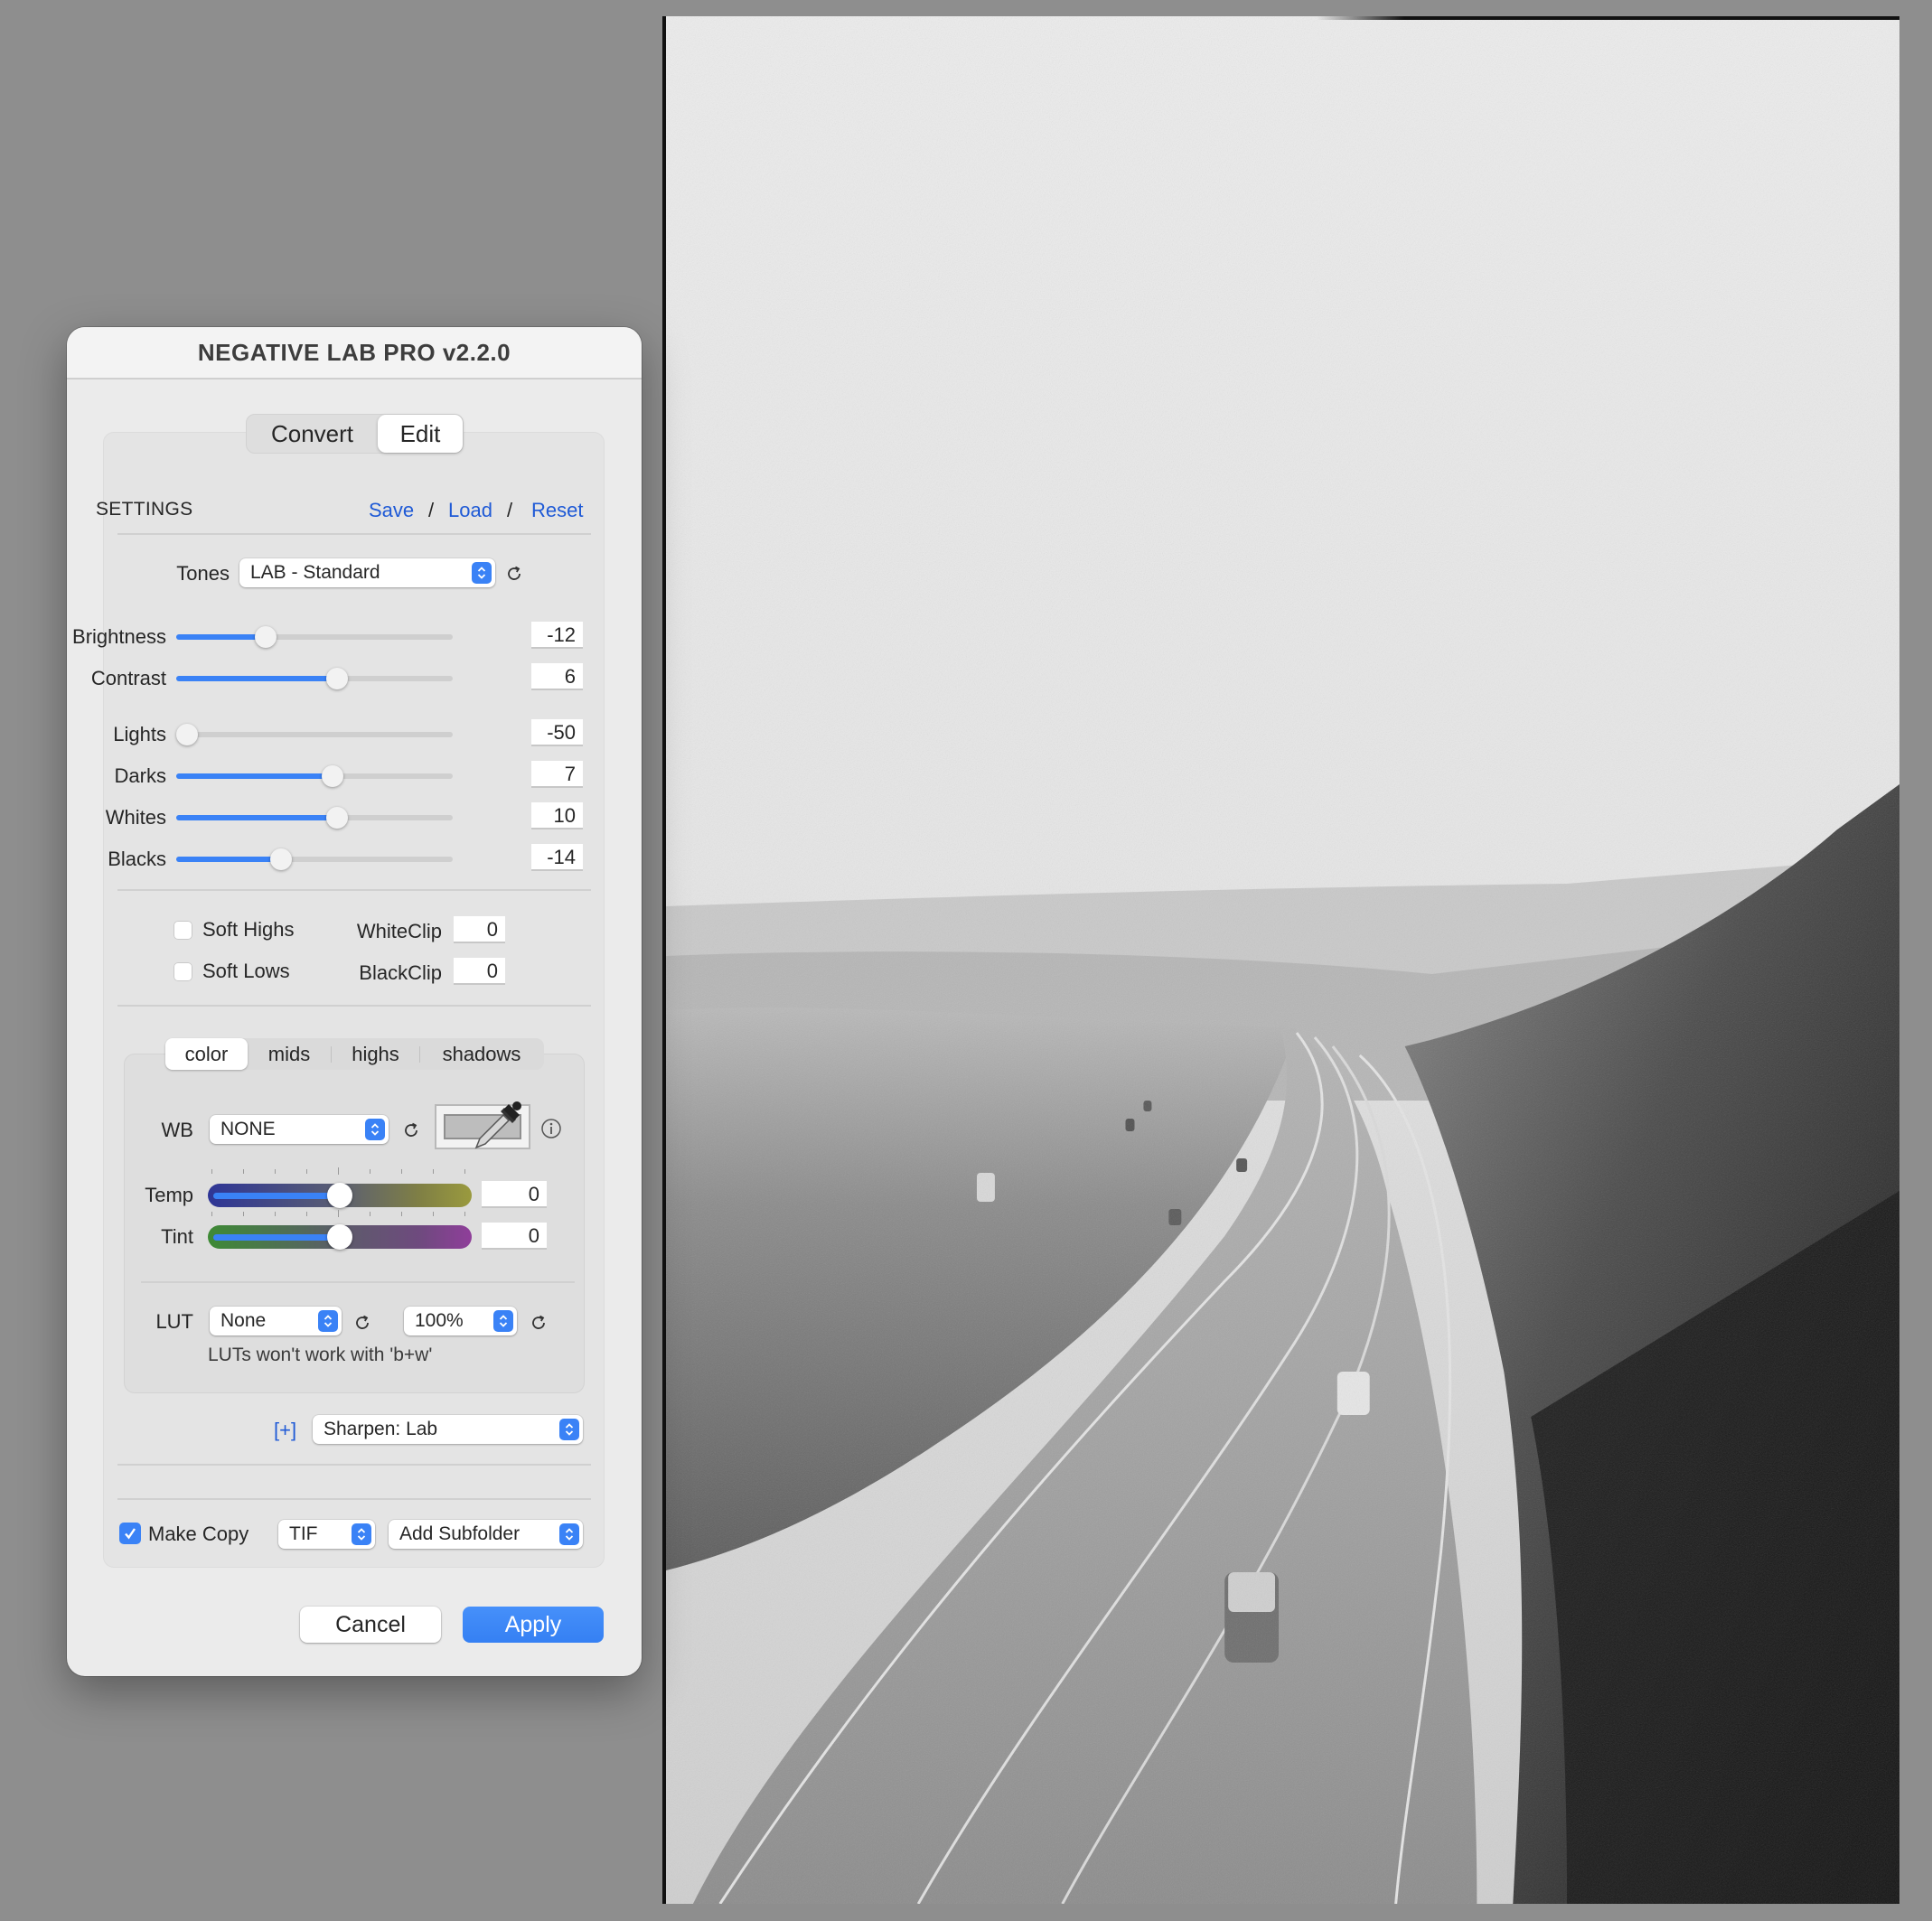  What do you see at coordinates (514, 574) in the screenshot?
I see `tones-reset-icon` at bounding box center [514, 574].